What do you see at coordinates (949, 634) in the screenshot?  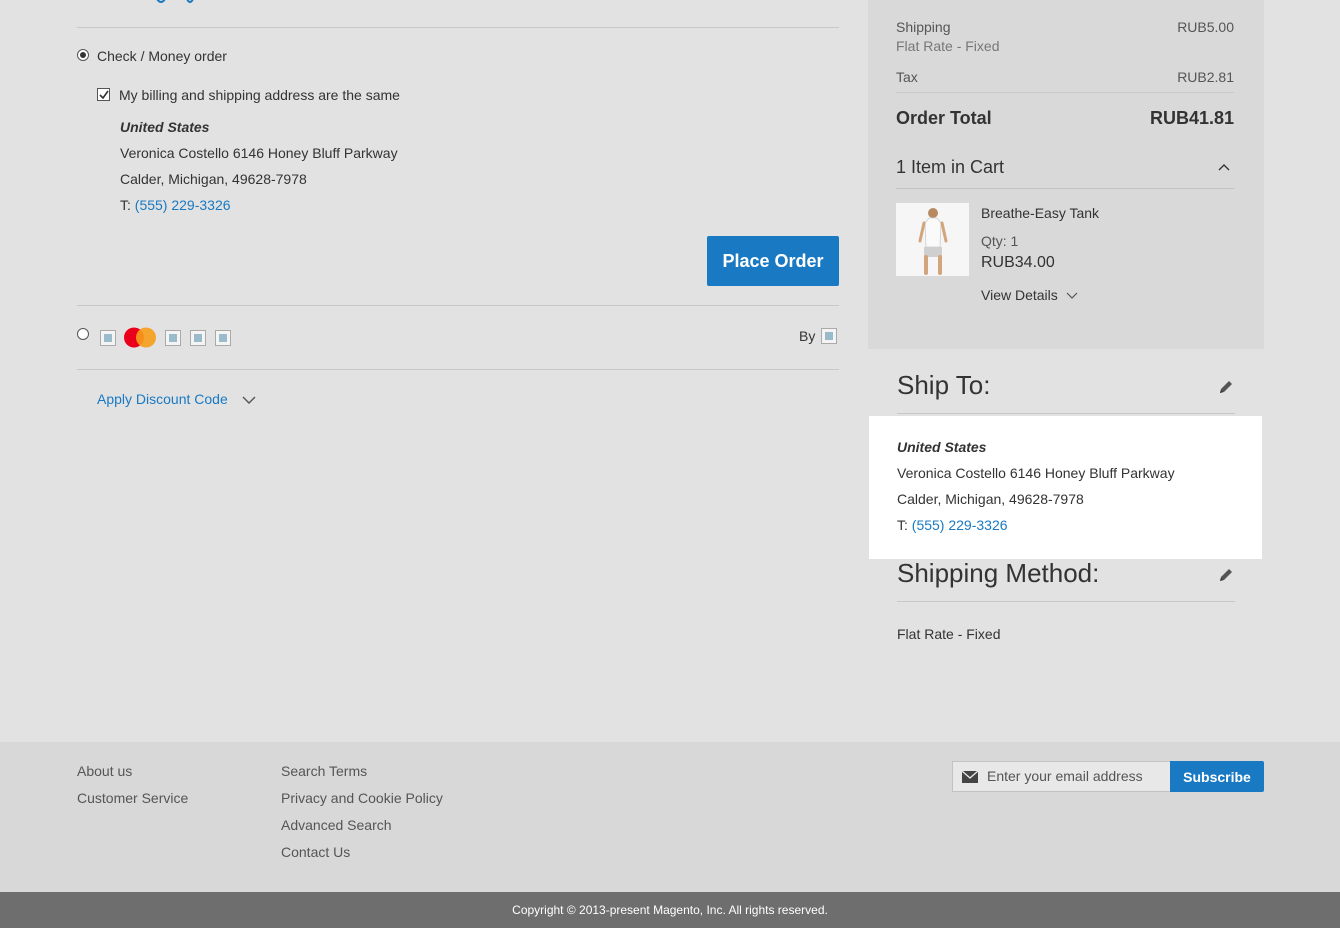 I see `shipping-method-value: Flat Rate - Fixed` at bounding box center [949, 634].